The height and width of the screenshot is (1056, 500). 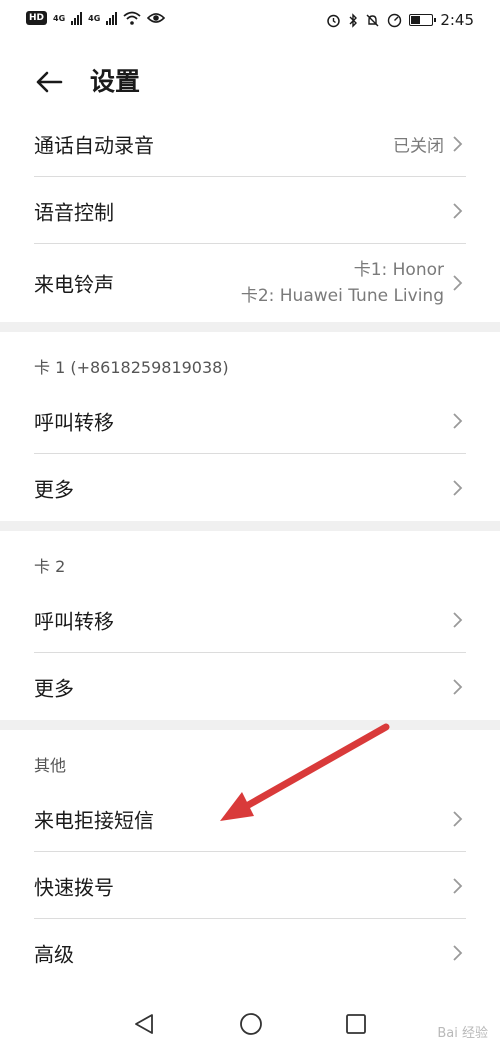 I want to click on row-label: 来电拒接短信, so click(x=94, y=820).